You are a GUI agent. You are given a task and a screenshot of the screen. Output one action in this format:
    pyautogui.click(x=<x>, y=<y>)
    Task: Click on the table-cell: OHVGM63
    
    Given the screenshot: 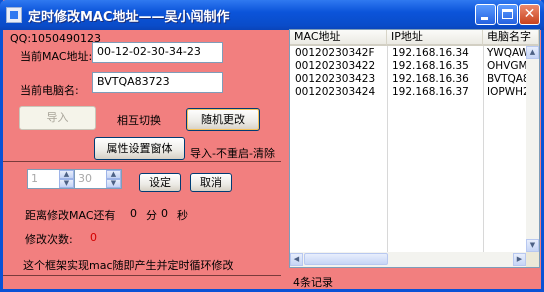 What is the action you would take?
    pyautogui.click(x=506, y=66)
    